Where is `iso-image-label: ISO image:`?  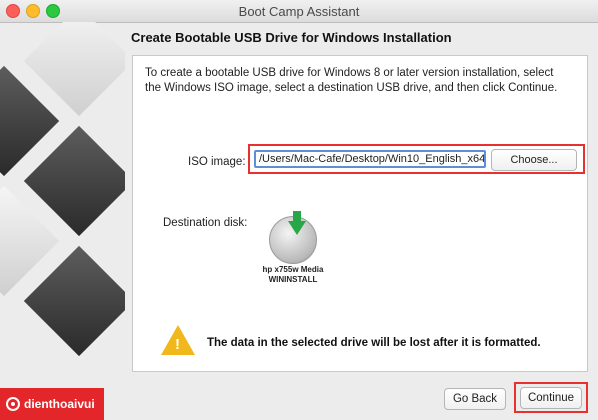
iso-image-label: ISO image: is located at coordinates (217, 162).